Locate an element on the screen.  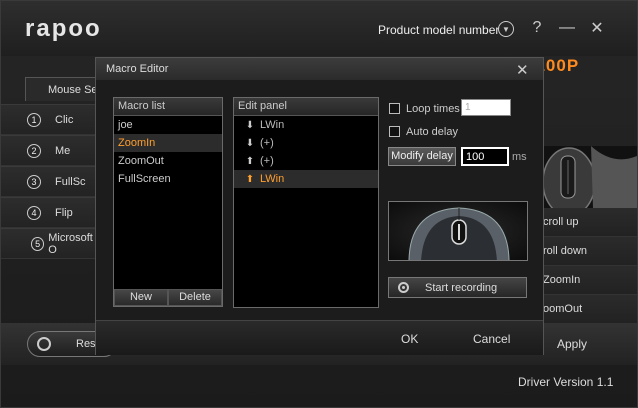
mouse-top-view-image is located at coordinates (458, 231).